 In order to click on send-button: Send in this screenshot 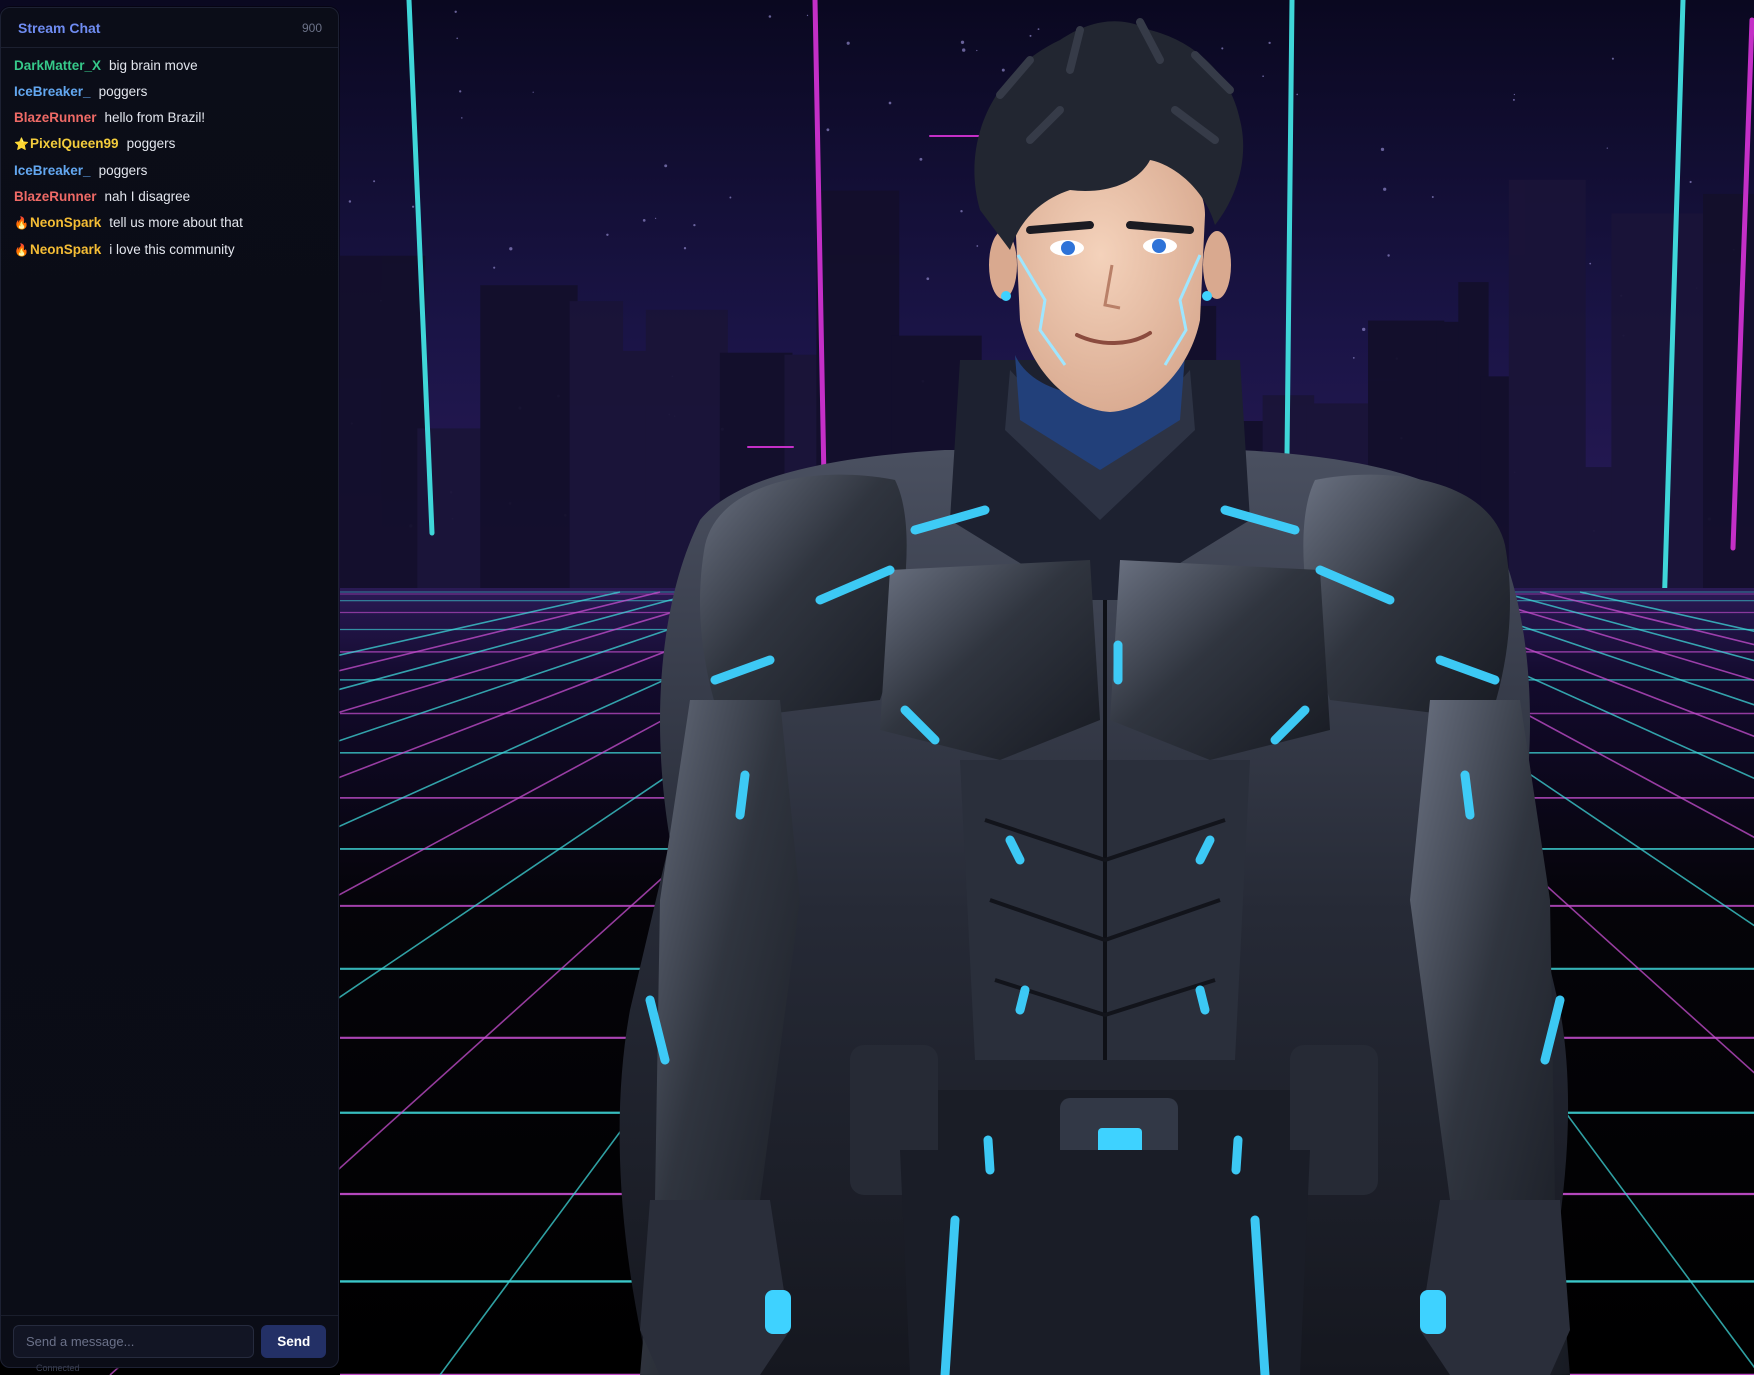, I will do `click(293, 1341)`.